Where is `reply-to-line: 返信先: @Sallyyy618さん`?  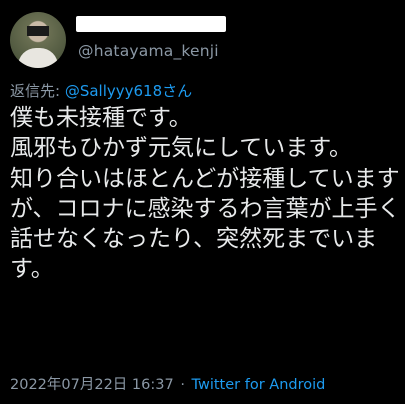
reply-to-line: 返信先: @Sallyyy618さん is located at coordinates (101, 90).